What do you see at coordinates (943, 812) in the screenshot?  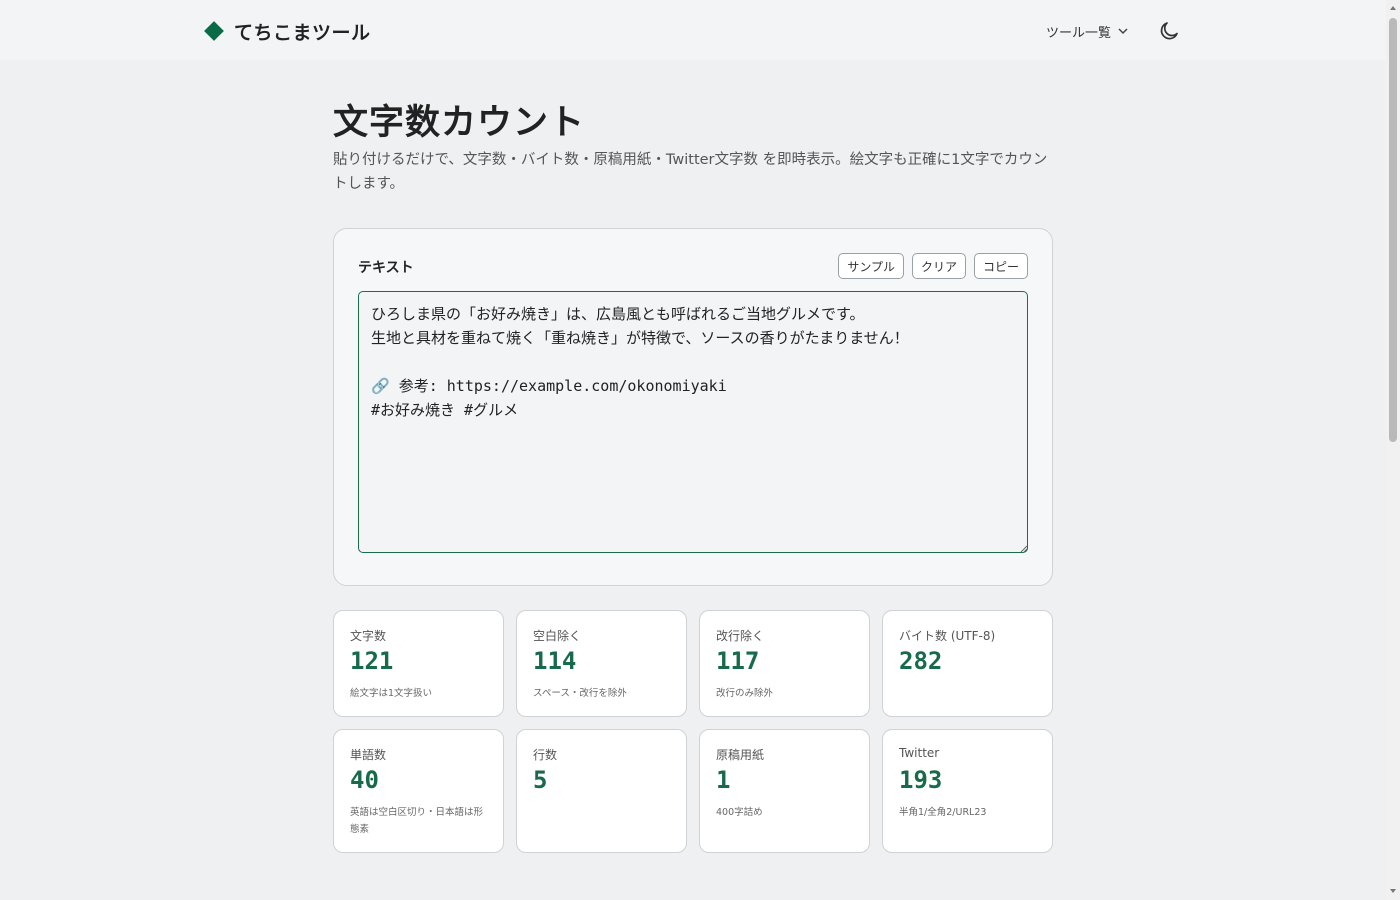 I see `stat-note: 半角1/全角2/URL23` at bounding box center [943, 812].